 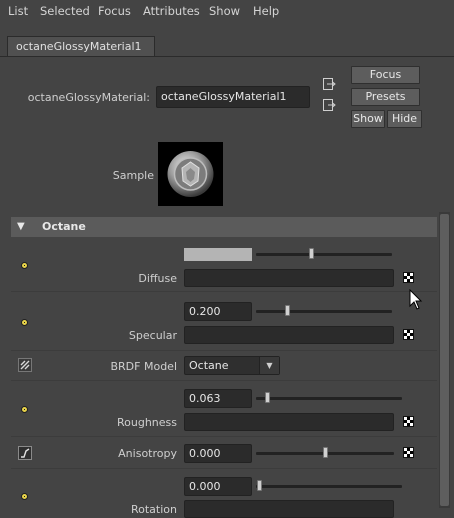 I want to click on chevron-down-icon: ▼, so click(x=269, y=365).